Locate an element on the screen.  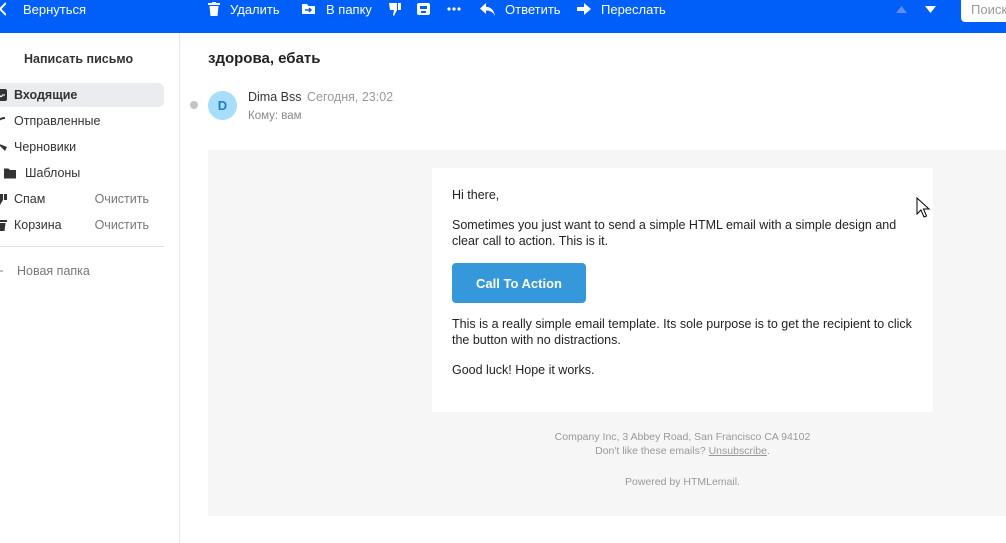
message-time: Сегодня, 23:02 is located at coordinates (350, 97).